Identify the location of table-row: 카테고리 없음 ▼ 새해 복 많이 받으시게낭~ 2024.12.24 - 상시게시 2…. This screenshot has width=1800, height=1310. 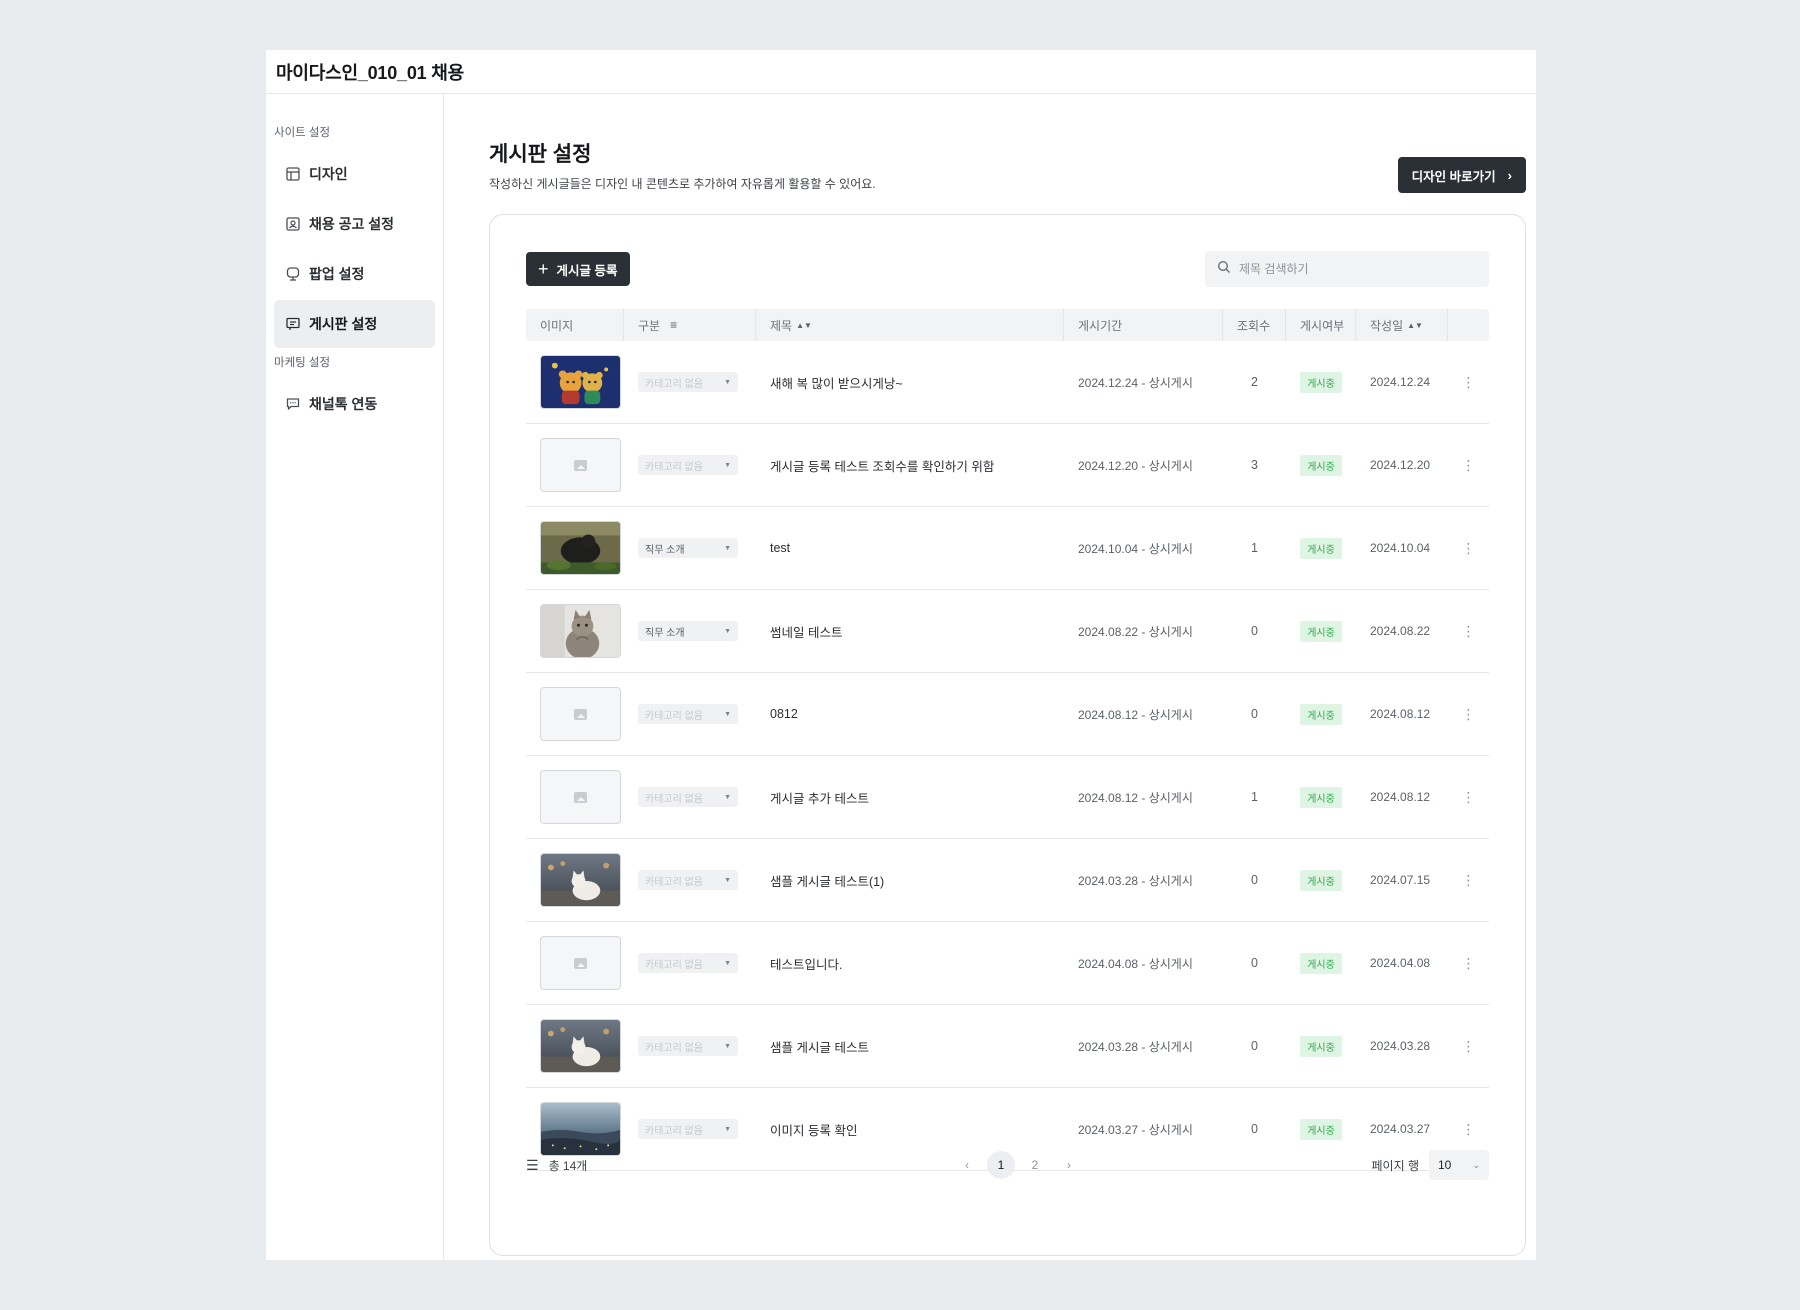
(1007, 382).